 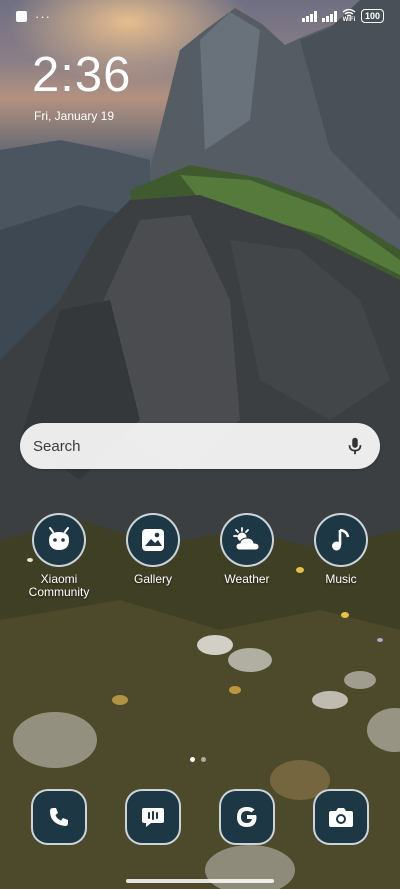 What do you see at coordinates (341, 579) in the screenshot?
I see `app-label: Music` at bounding box center [341, 579].